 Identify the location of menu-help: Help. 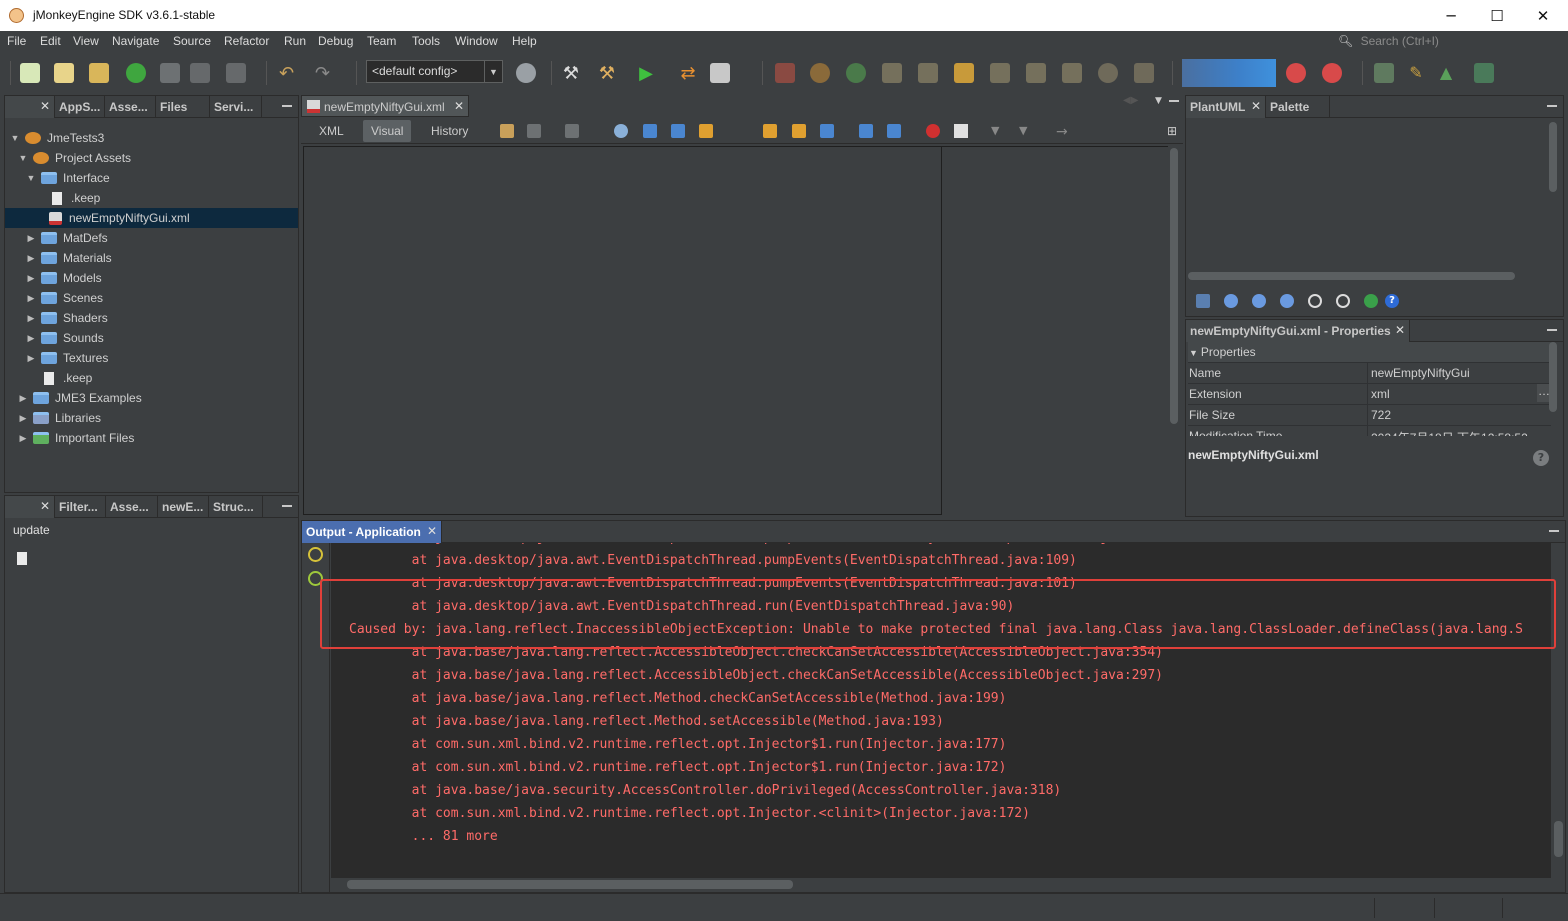
(524, 41).